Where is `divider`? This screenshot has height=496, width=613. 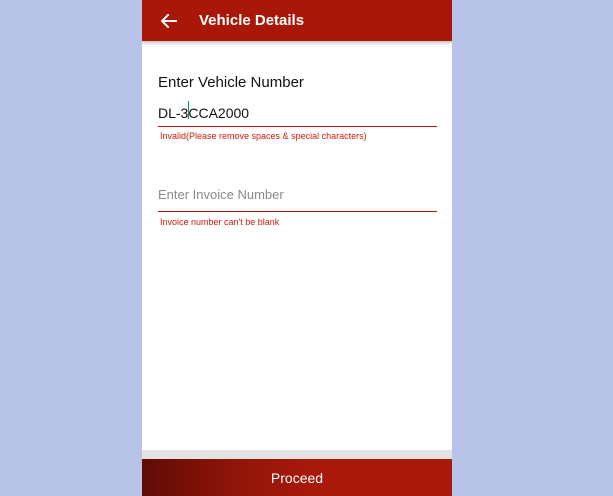 divider is located at coordinates (297, 454).